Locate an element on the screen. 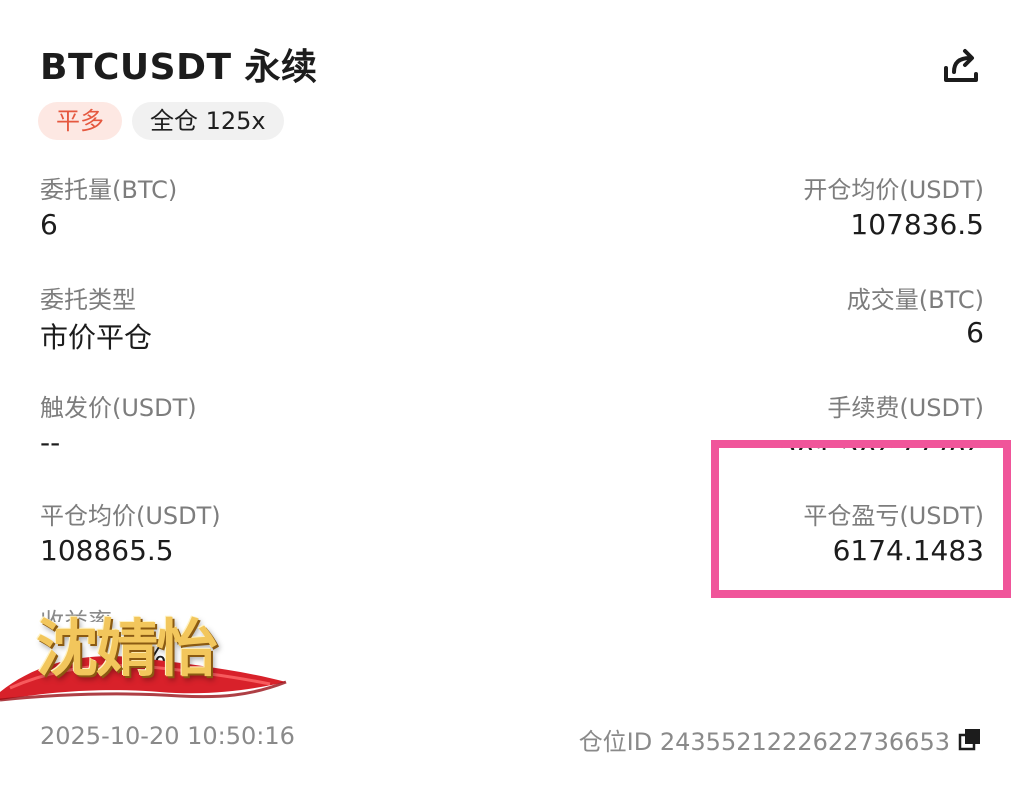  close-avg-price-label: 平仓均价(USDT) is located at coordinates (130, 516).